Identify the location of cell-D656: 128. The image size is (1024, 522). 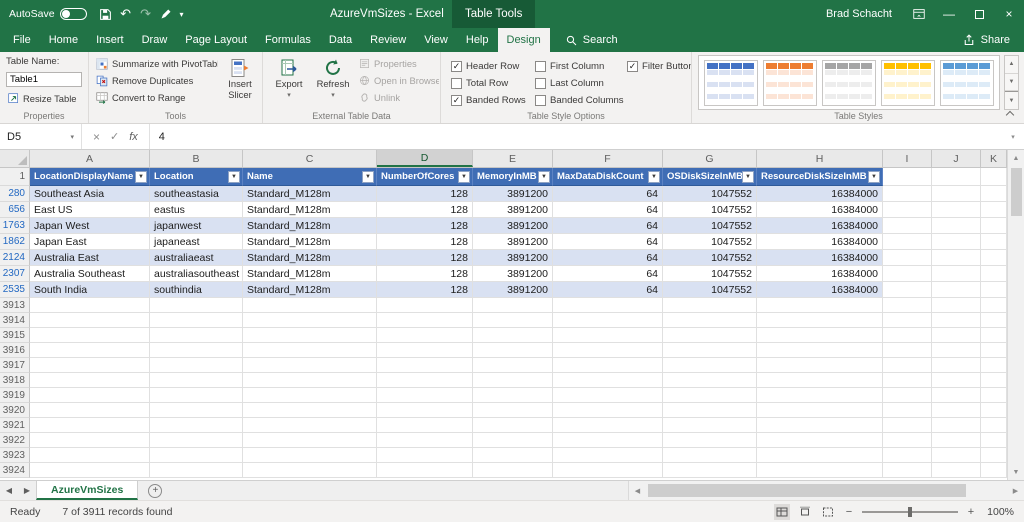
(425, 210).